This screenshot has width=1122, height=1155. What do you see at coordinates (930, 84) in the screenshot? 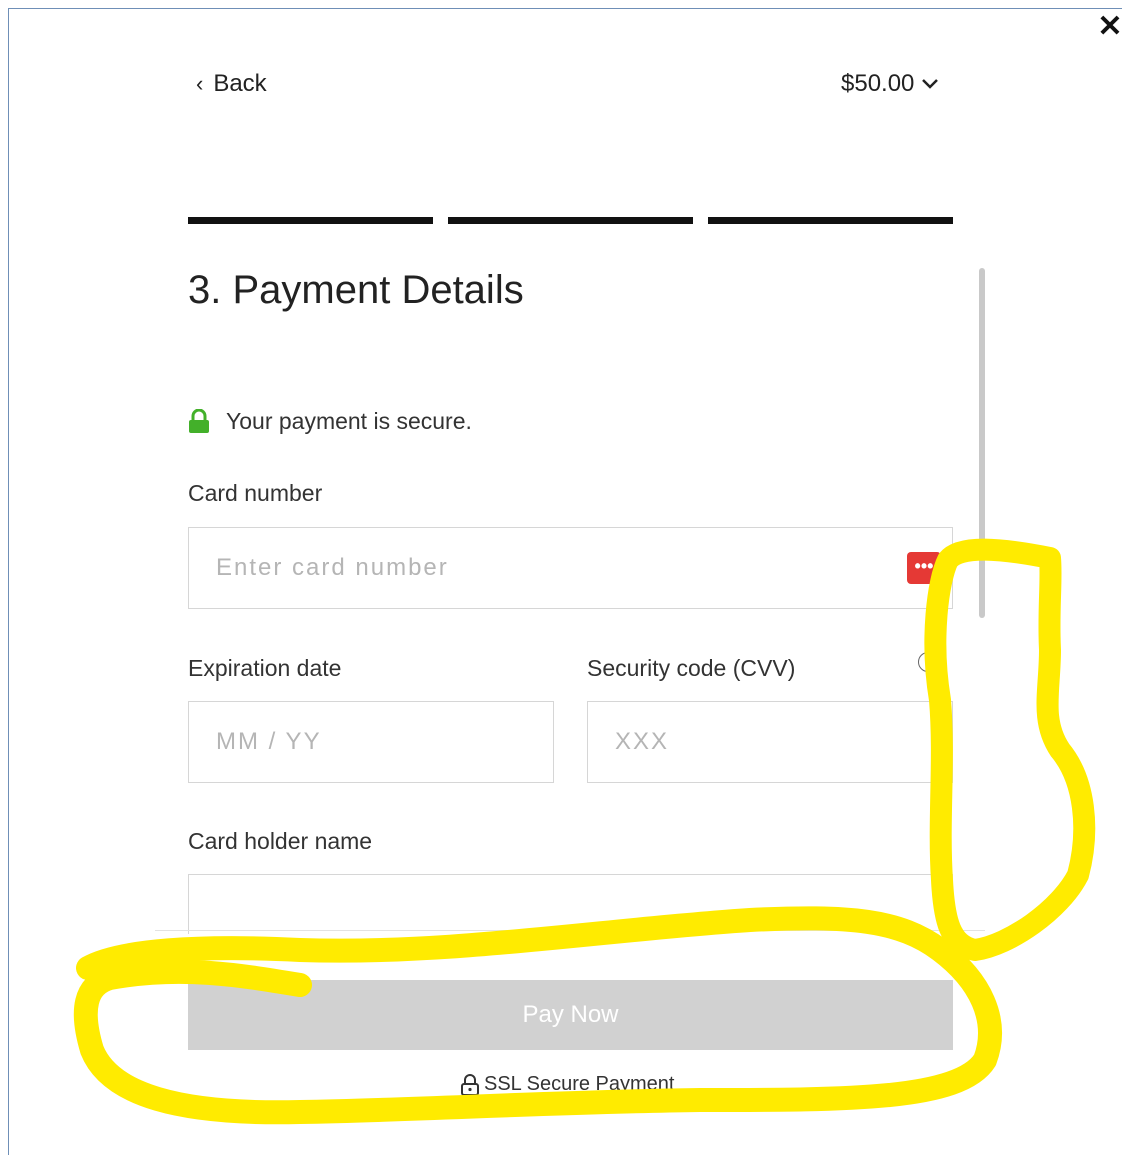
I see `chevron-down-icon` at bounding box center [930, 84].